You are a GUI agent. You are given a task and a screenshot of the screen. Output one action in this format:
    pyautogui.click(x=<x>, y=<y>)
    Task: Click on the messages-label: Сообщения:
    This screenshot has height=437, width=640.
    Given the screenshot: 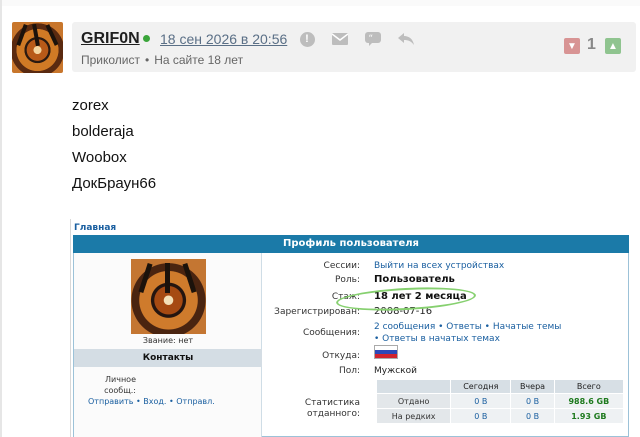 What is the action you would take?
    pyautogui.click(x=331, y=333)
    